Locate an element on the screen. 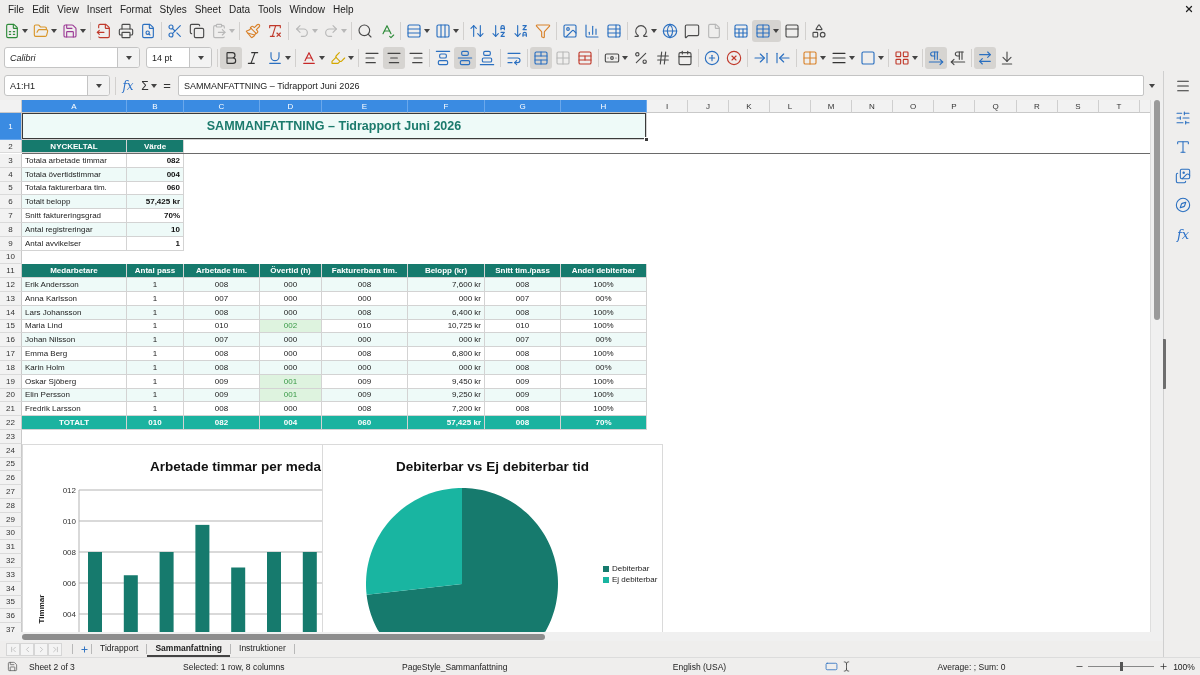 The height and width of the screenshot is (675, 1200). row-header: 2 is located at coordinates (11, 146).